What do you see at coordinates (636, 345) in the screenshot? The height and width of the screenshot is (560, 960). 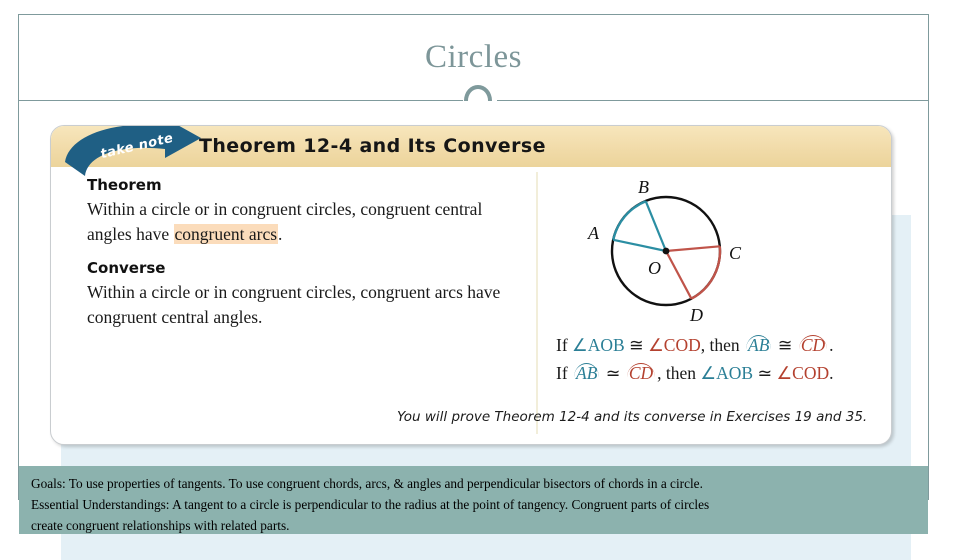 I see `stmt1-rel1: ≅` at bounding box center [636, 345].